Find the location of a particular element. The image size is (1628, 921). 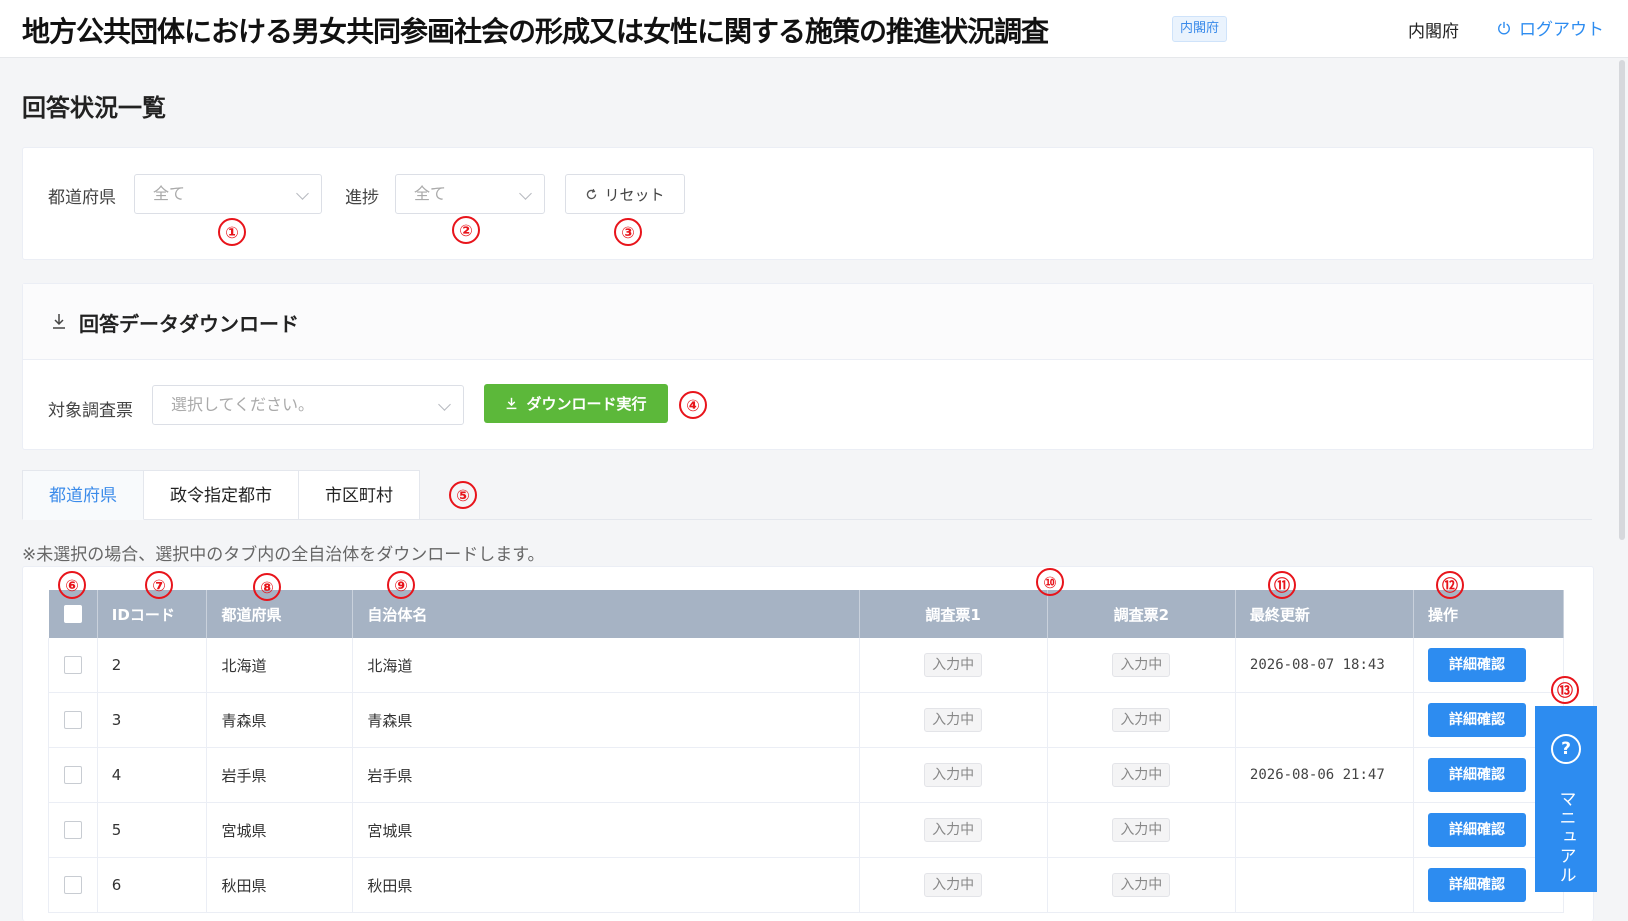

power-icon is located at coordinates (1504, 27).